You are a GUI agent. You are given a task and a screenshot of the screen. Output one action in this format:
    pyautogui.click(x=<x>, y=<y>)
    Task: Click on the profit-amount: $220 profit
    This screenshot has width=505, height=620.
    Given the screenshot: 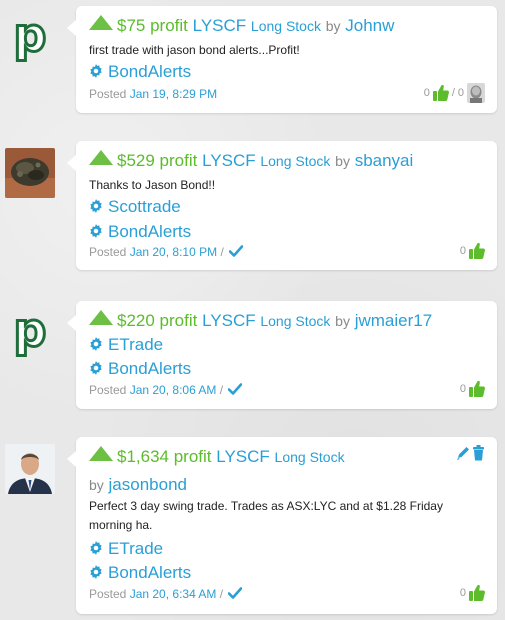 What is the action you would take?
    pyautogui.click(x=157, y=320)
    